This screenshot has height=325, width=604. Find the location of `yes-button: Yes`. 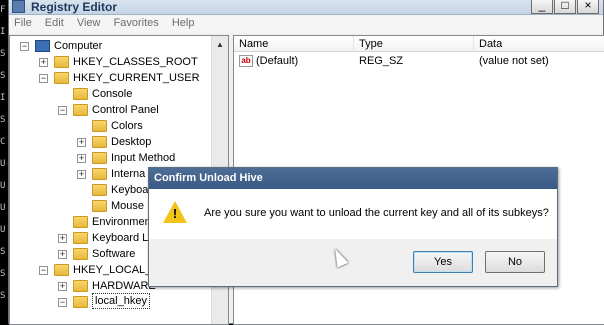

yes-button: Yes is located at coordinates (443, 262).